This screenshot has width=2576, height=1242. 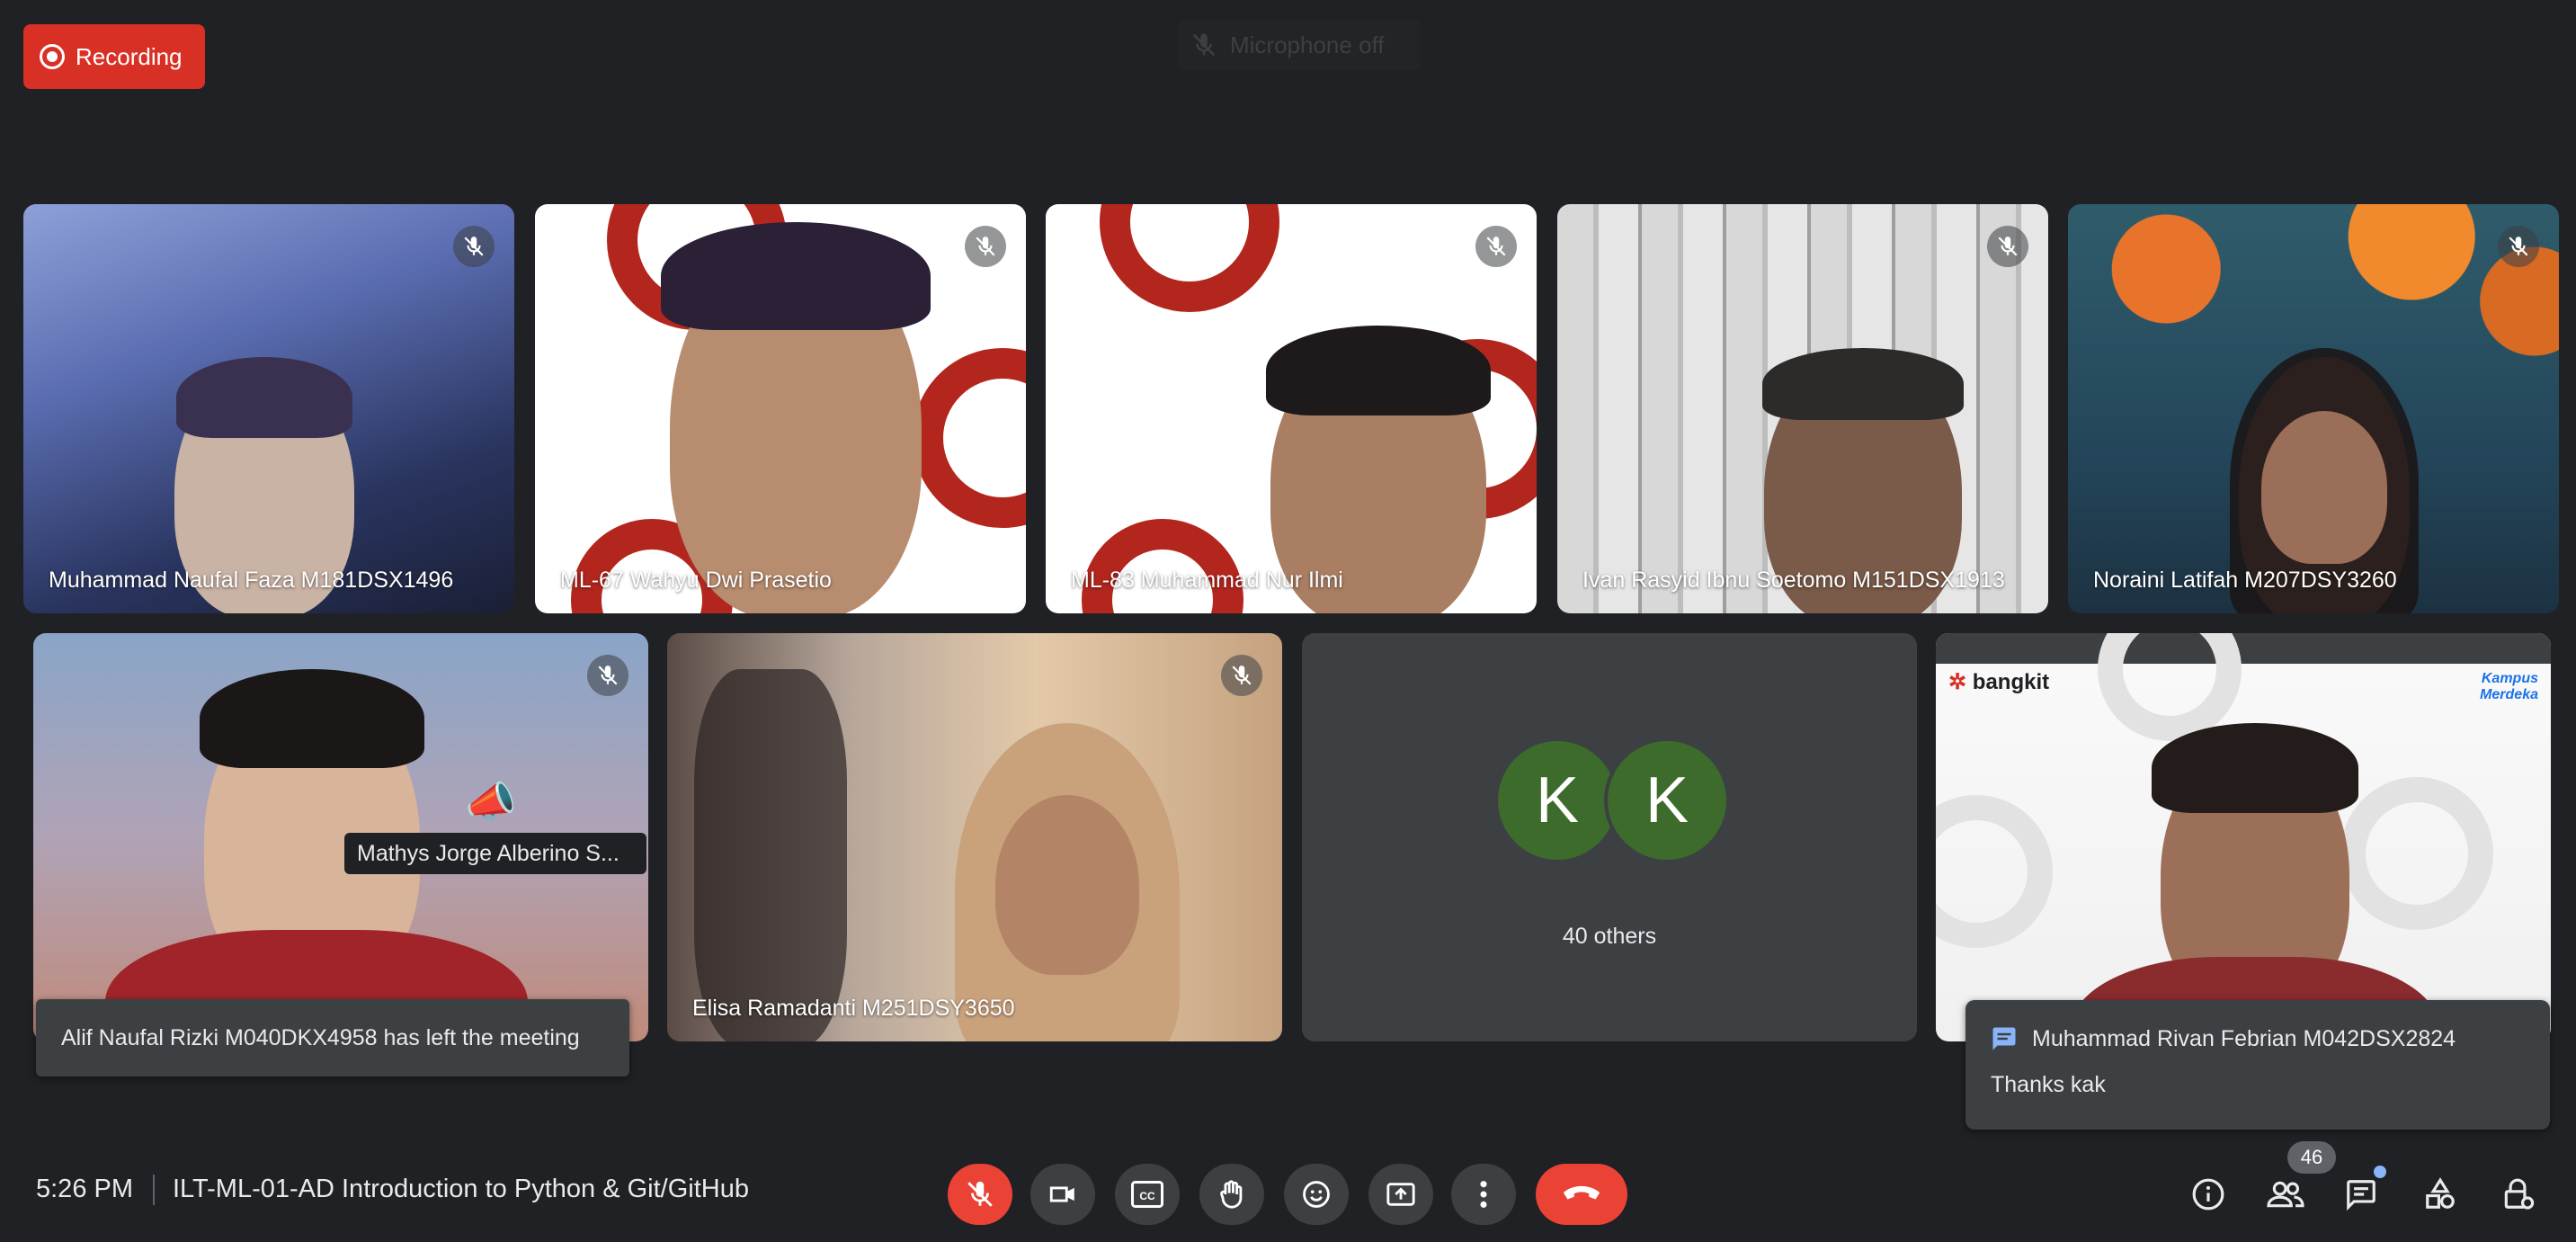 I want to click on info-icon, so click(x=2208, y=1194).